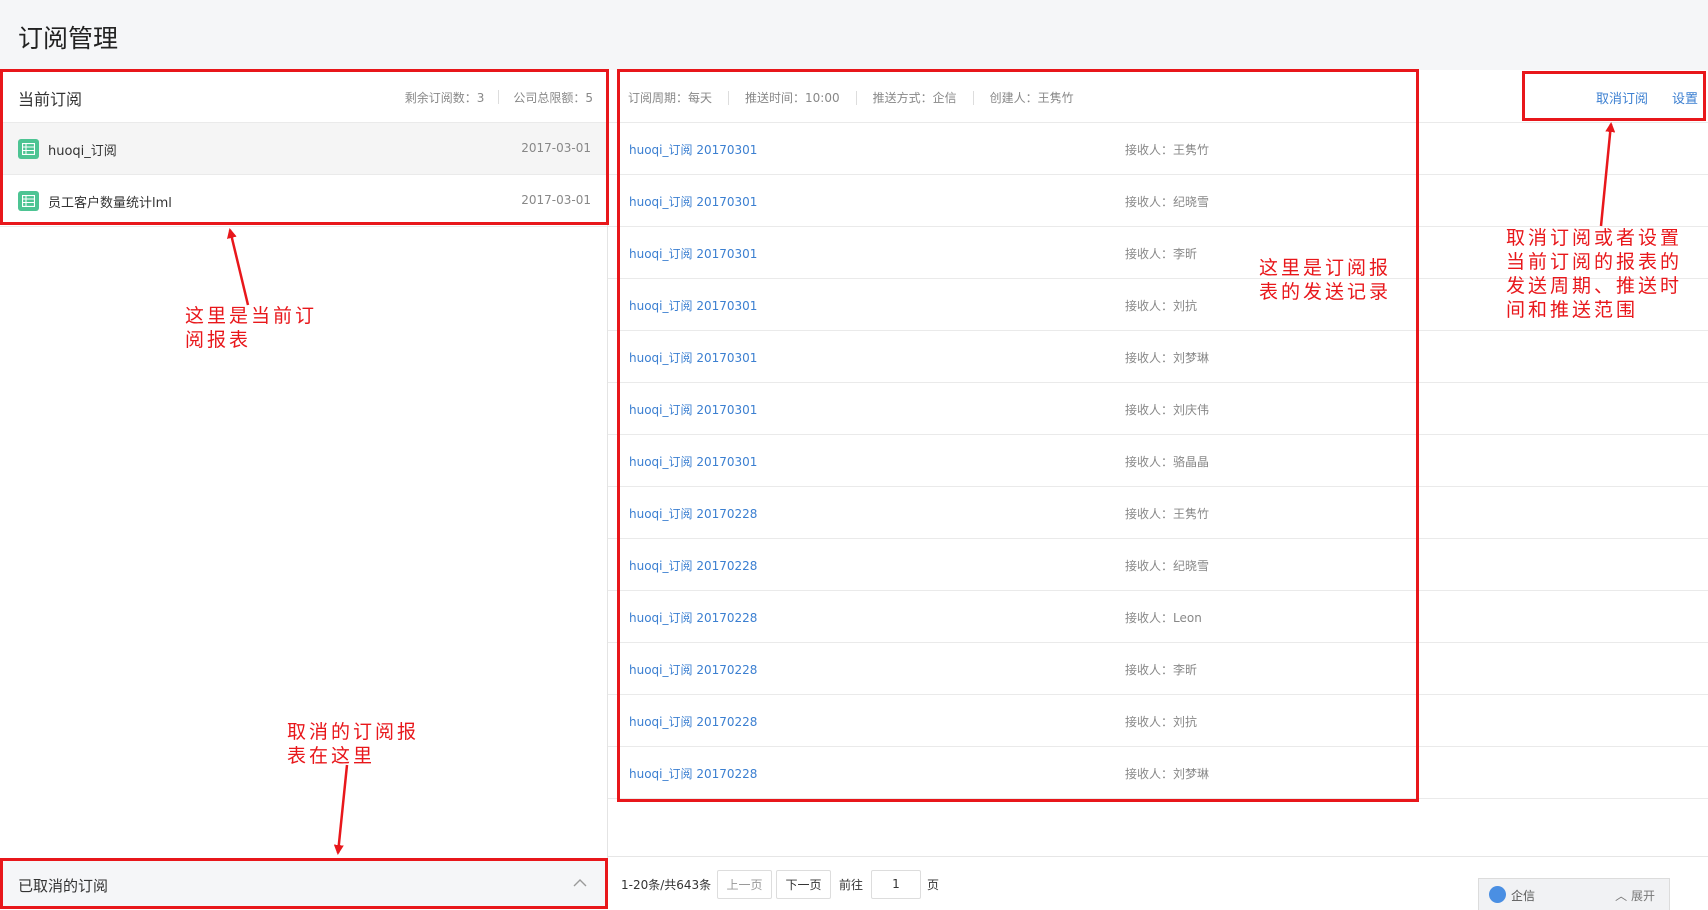 The height and width of the screenshot is (910, 1708). Describe the element at coordinates (744, 884) in the screenshot. I see `prev-page-button: 上一页` at that location.